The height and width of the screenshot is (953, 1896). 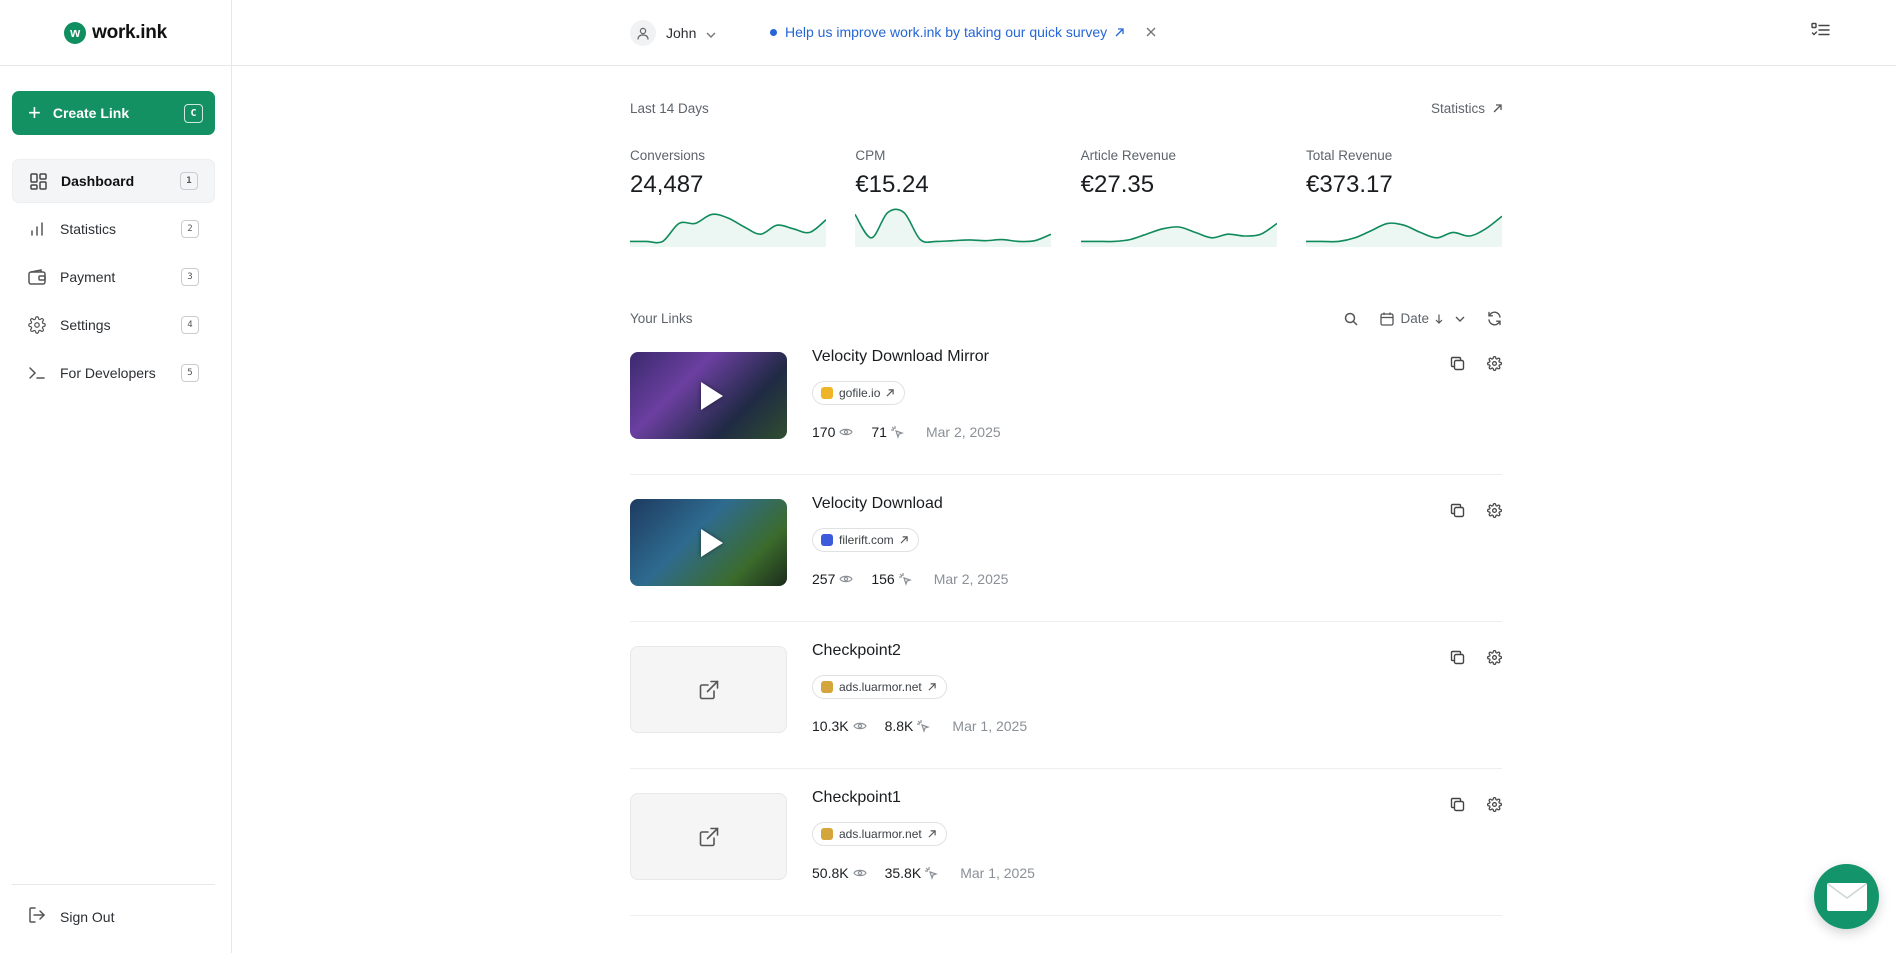 I want to click on sidebar-item-developers: For Developers 5, so click(x=113, y=373).